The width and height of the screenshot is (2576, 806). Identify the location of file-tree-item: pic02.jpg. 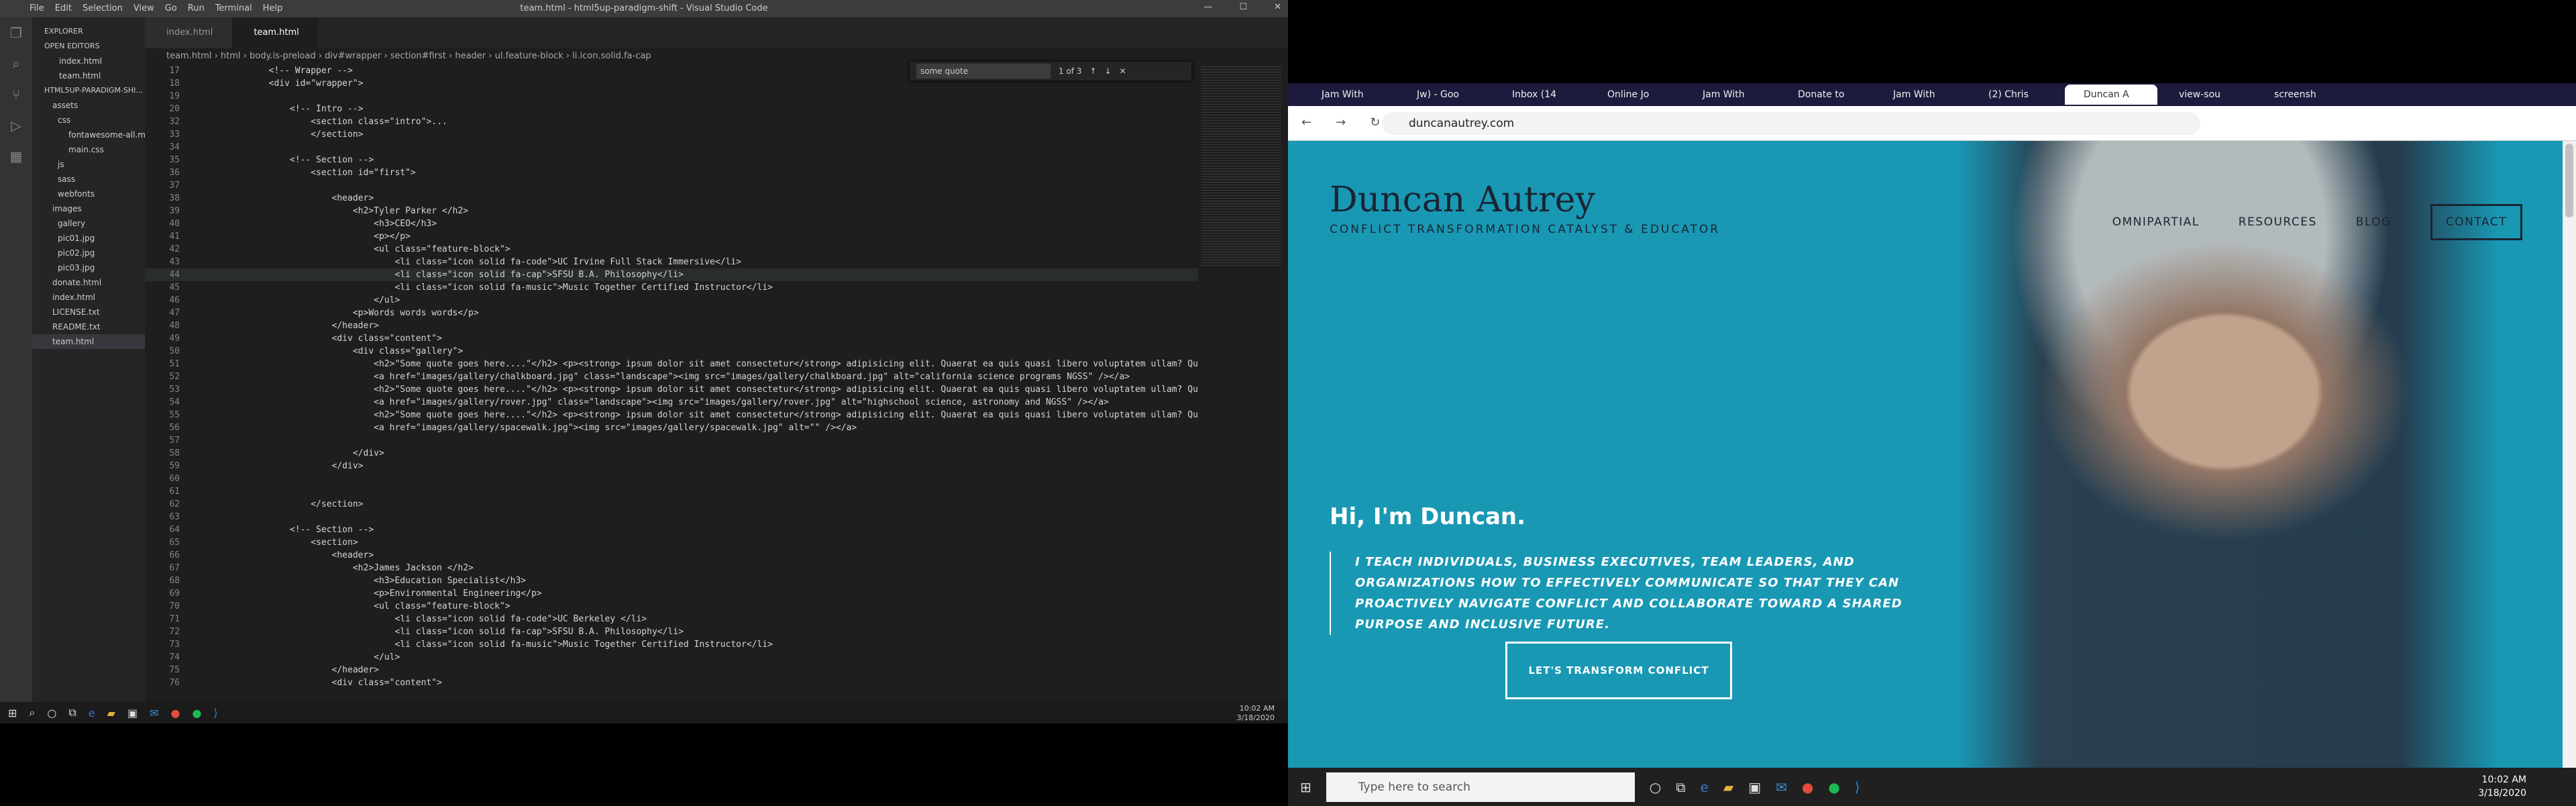
(88, 253).